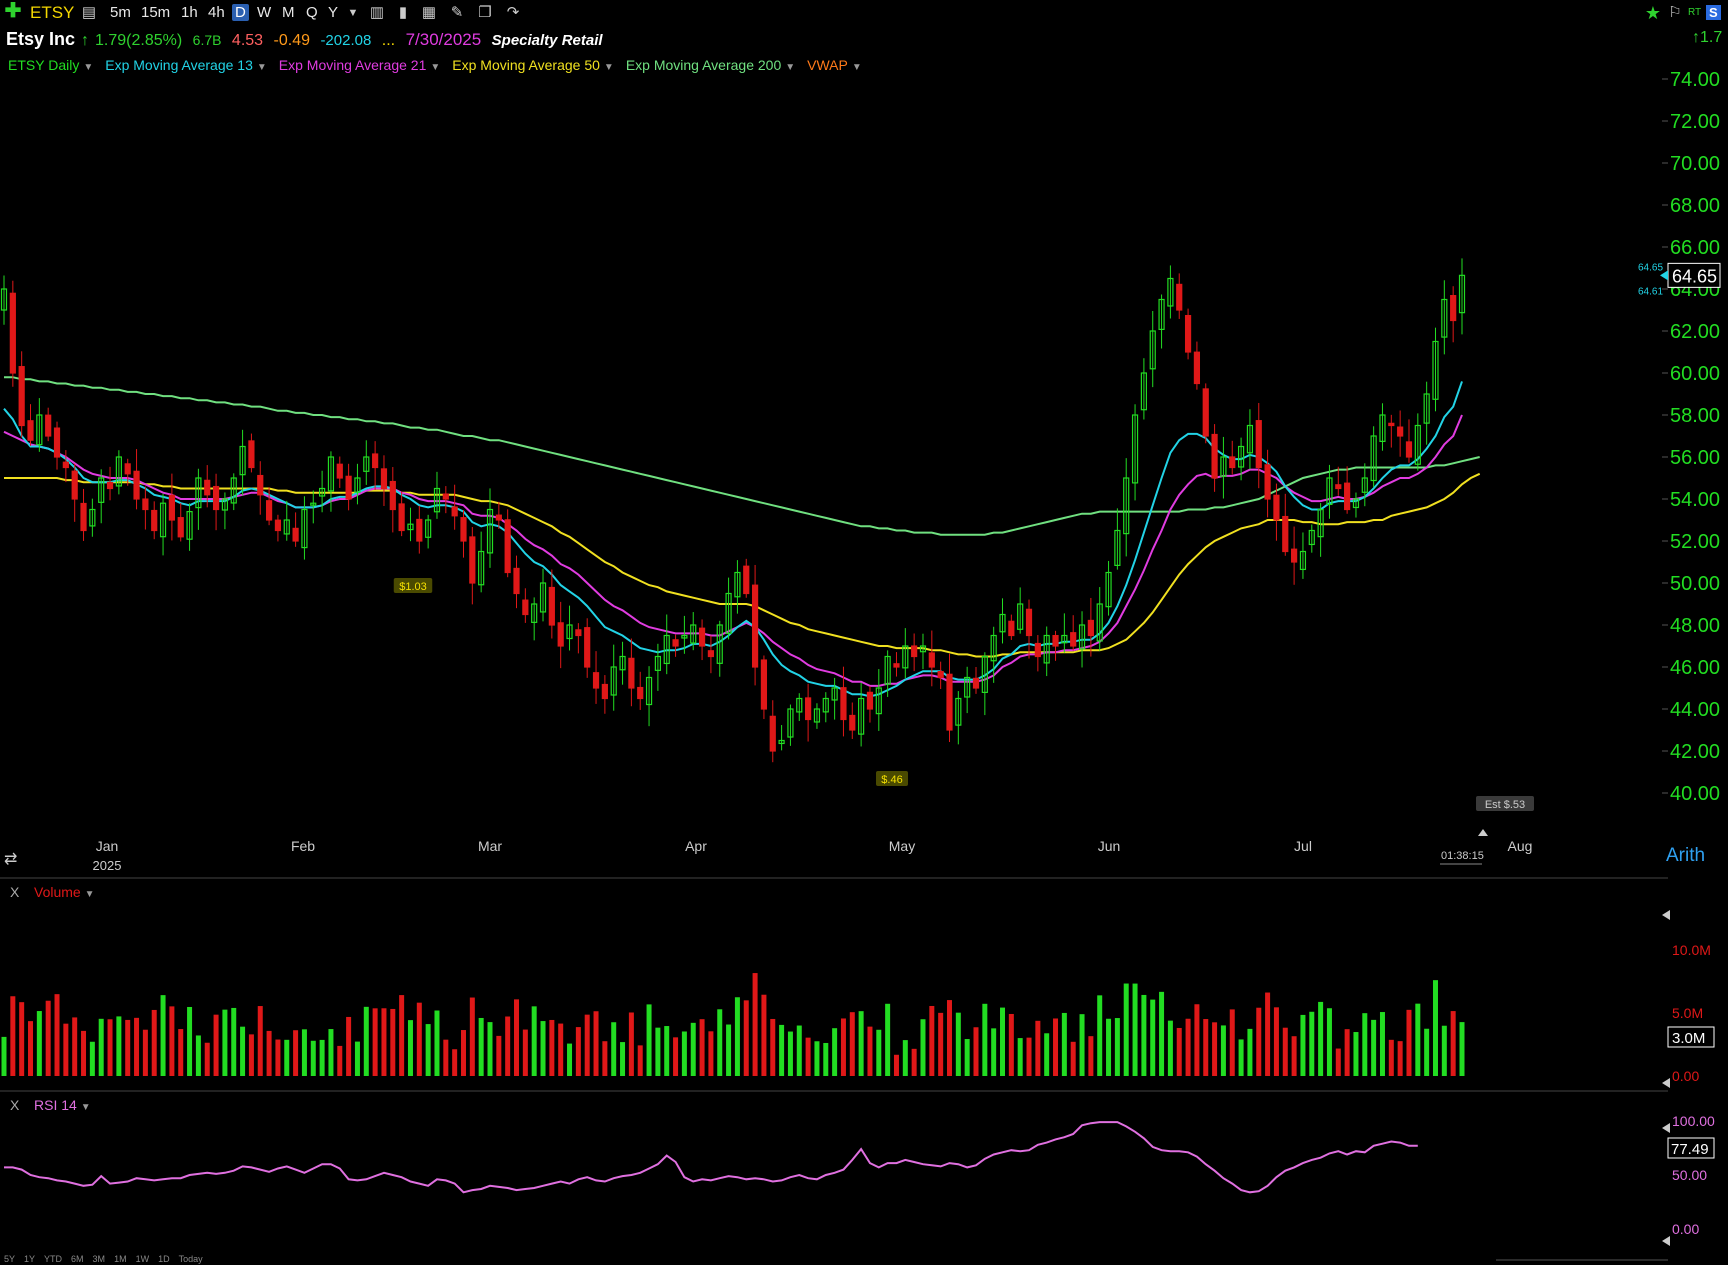  Describe the element at coordinates (164, 1259) in the screenshot. I see `range-1d: 1D` at that location.